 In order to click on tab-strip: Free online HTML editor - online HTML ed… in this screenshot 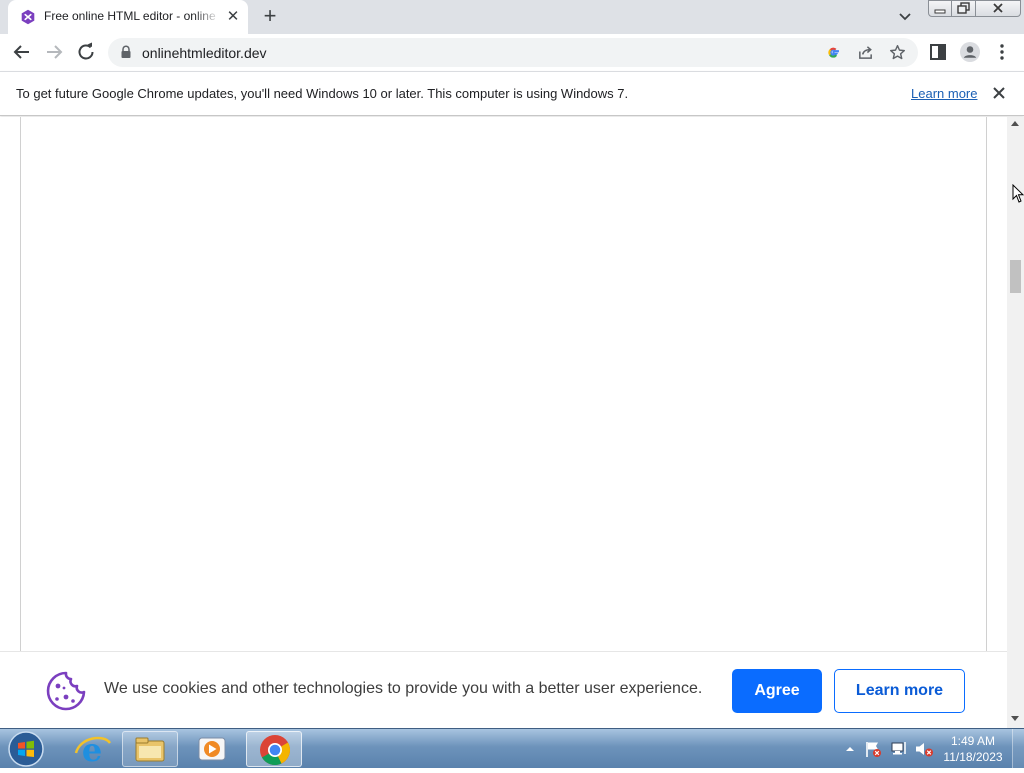, I will do `click(512, 17)`.